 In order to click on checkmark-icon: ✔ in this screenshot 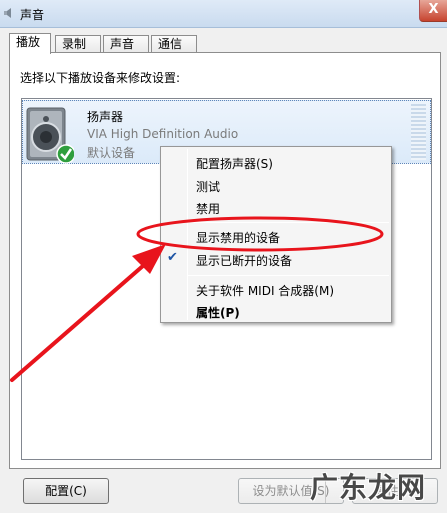, I will do `click(172, 257)`.